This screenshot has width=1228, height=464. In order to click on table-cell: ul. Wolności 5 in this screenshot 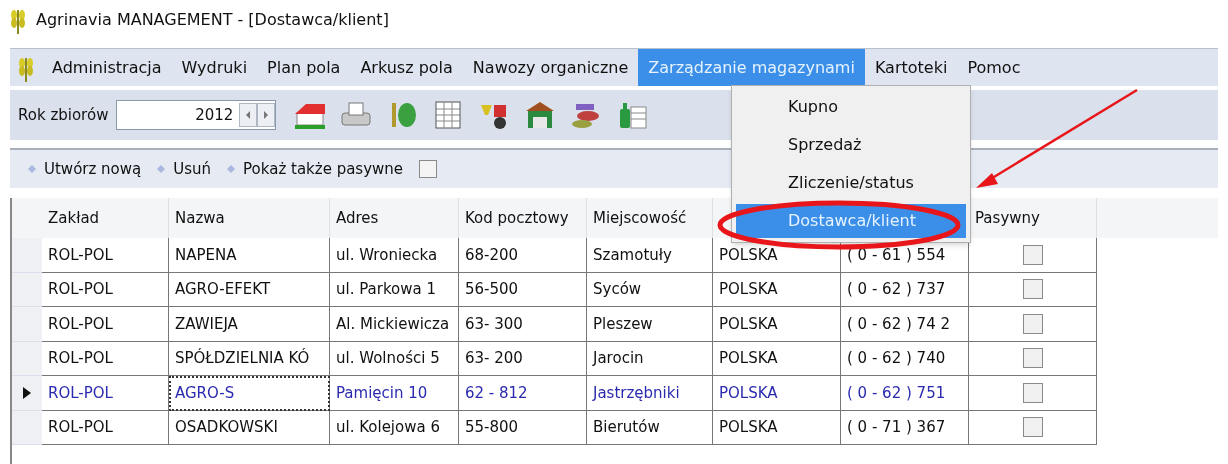, I will do `click(394, 358)`.